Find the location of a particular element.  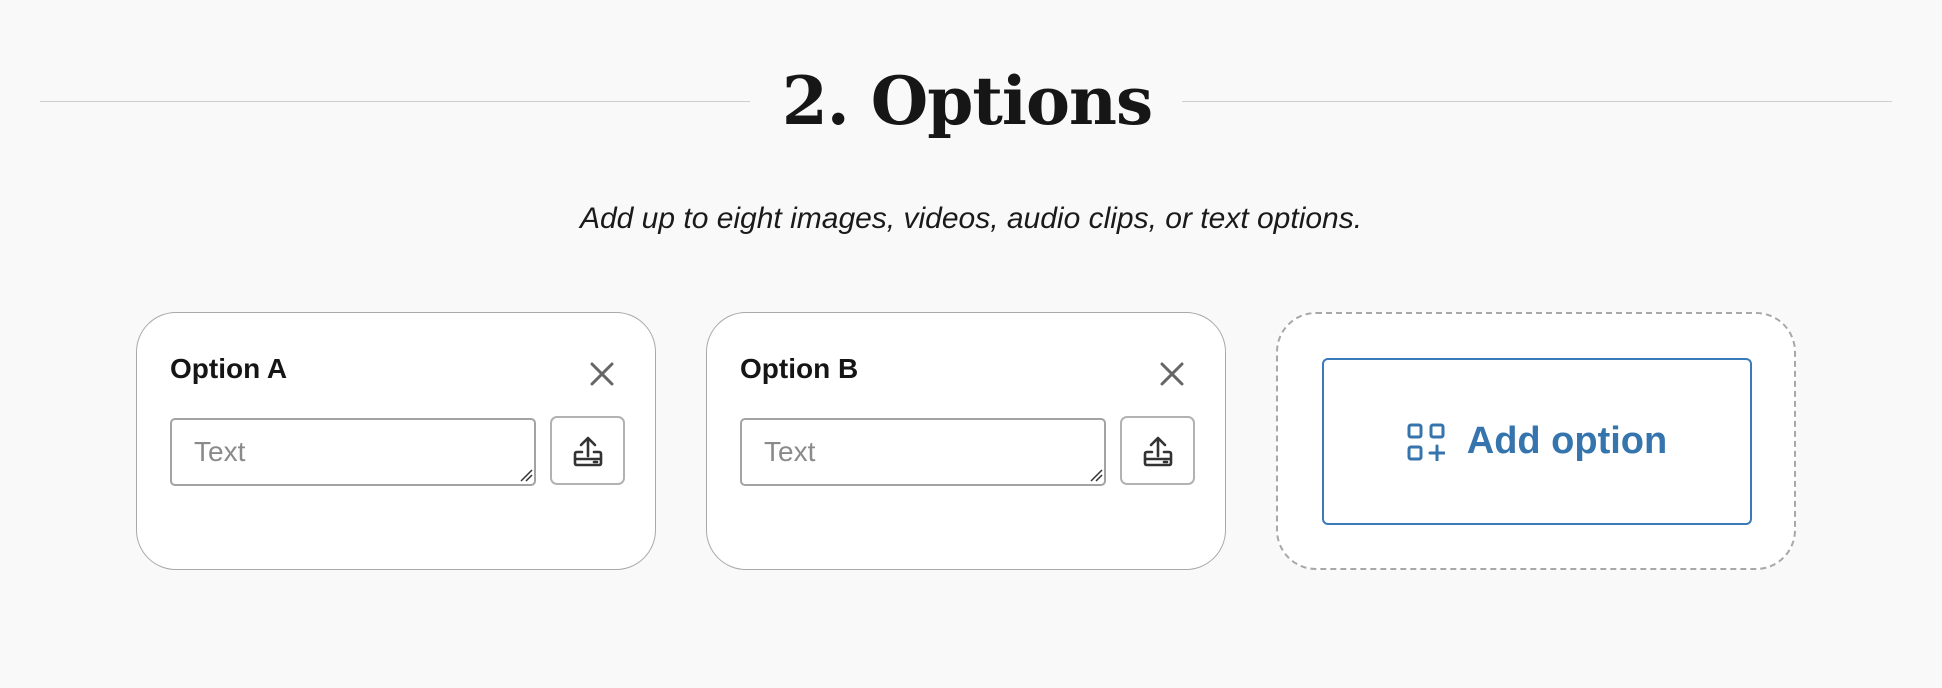

option-title: Option A is located at coordinates (229, 368).